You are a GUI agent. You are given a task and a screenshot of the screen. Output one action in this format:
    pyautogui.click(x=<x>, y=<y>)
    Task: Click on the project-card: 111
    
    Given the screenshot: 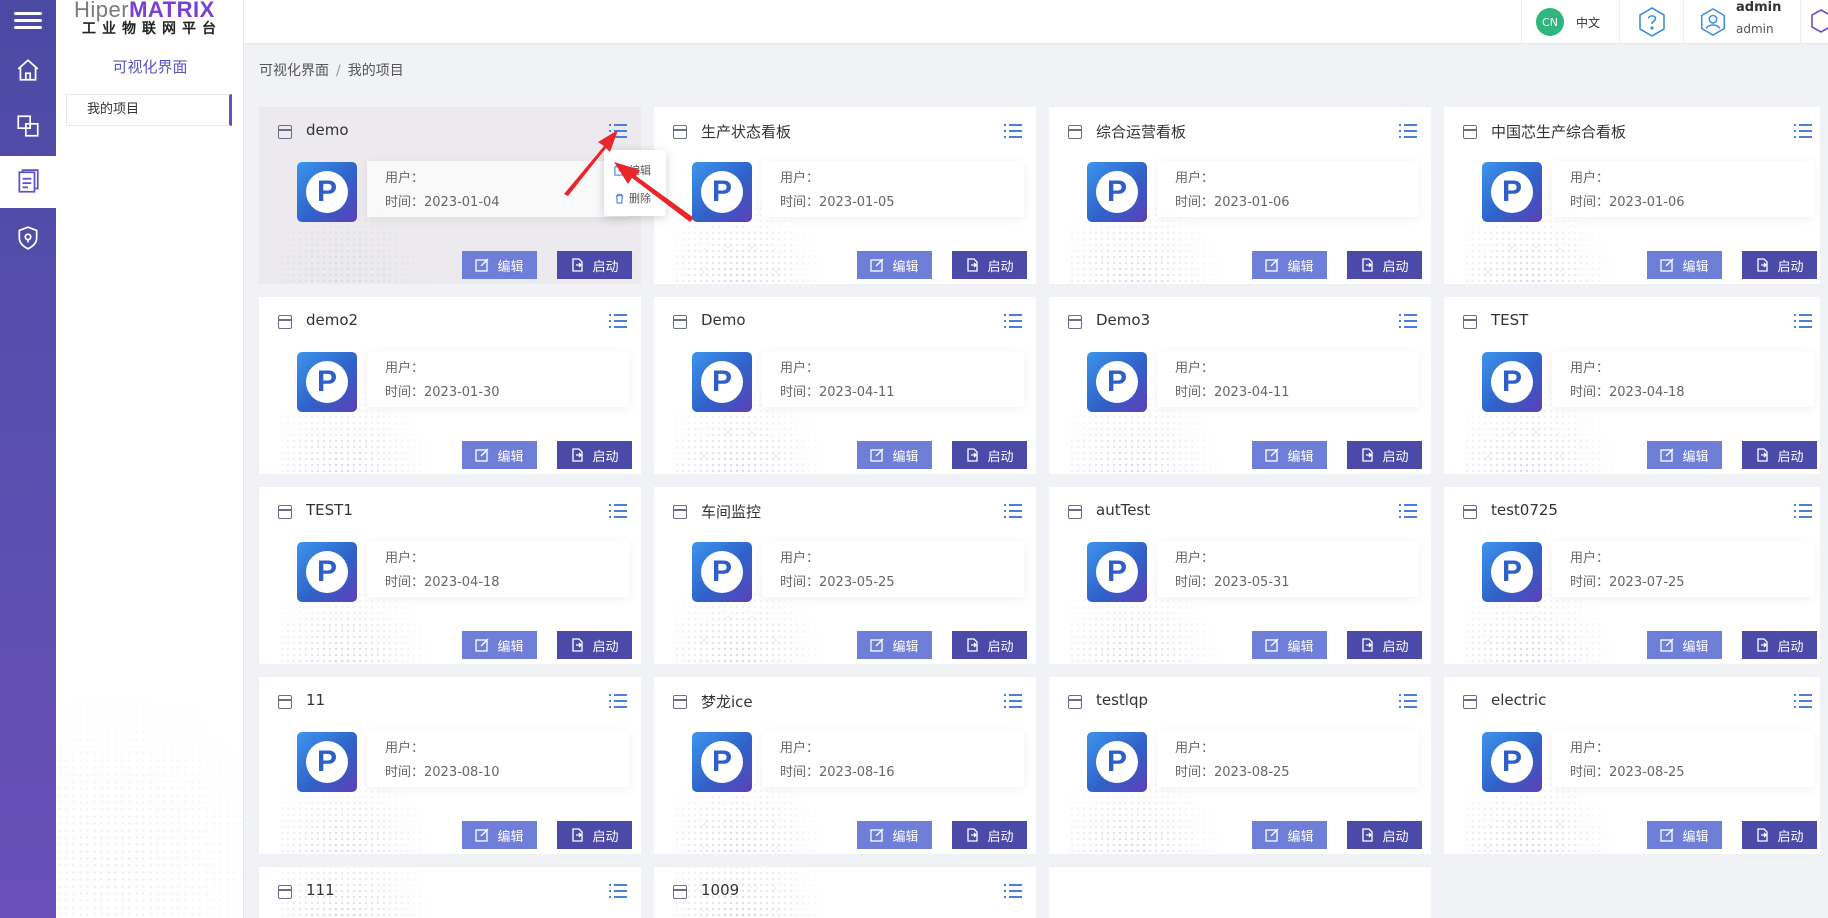 What is the action you would take?
    pyautogui.click(x=450, y=892)
    